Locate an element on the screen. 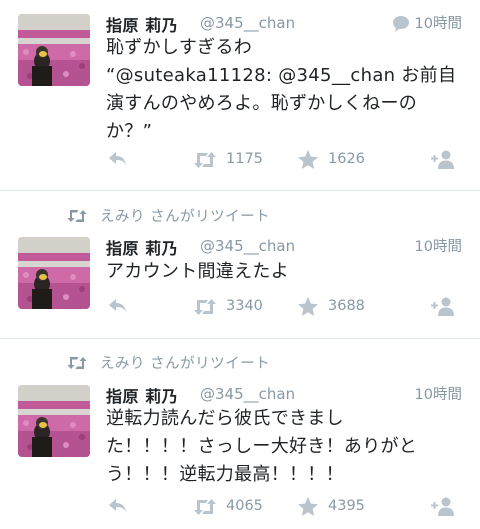  retweet-button: 4065 is located at coordinates (227, 506).